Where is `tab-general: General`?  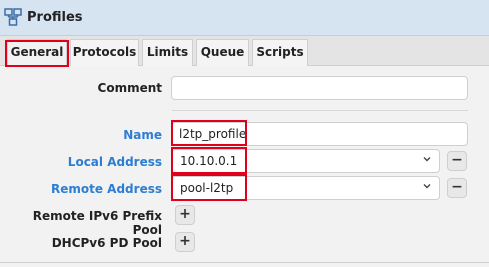 tab-general: General is located at coordinates (37, 53).